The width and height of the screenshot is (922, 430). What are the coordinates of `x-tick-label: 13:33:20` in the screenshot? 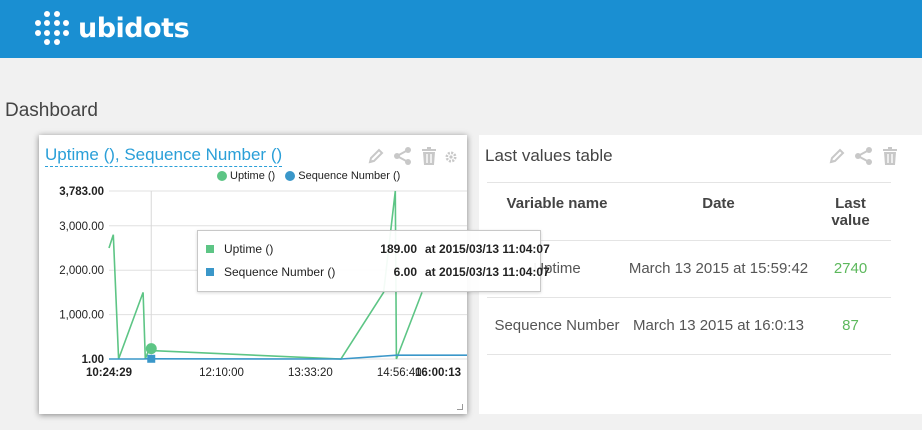 It's located at (310, 373).